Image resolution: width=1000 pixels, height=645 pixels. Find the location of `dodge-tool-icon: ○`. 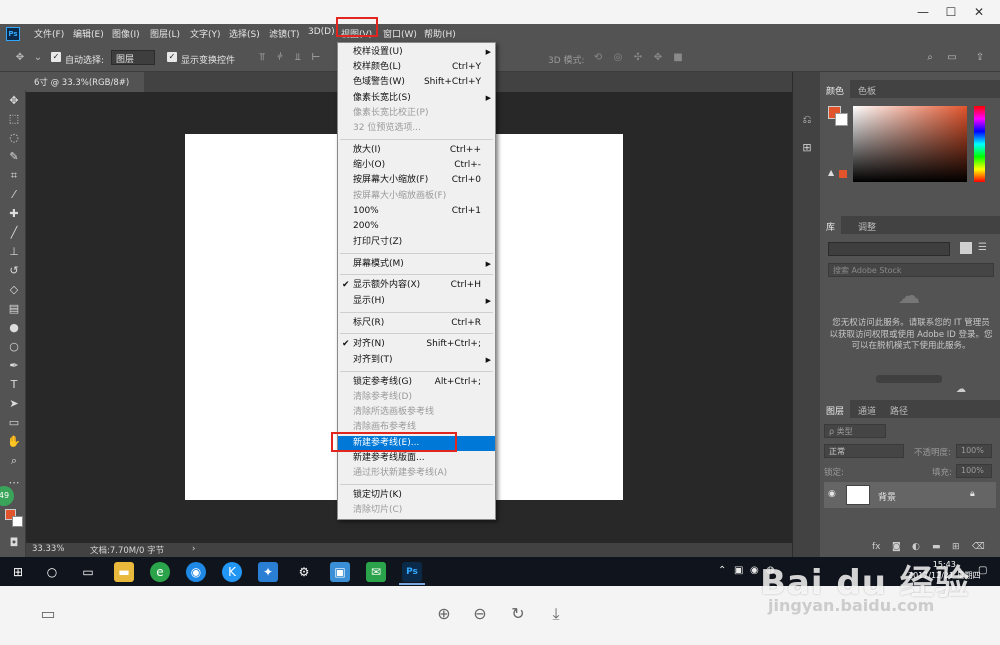

dodge-tool-icon: ○ is located at coordinates (14, 347).